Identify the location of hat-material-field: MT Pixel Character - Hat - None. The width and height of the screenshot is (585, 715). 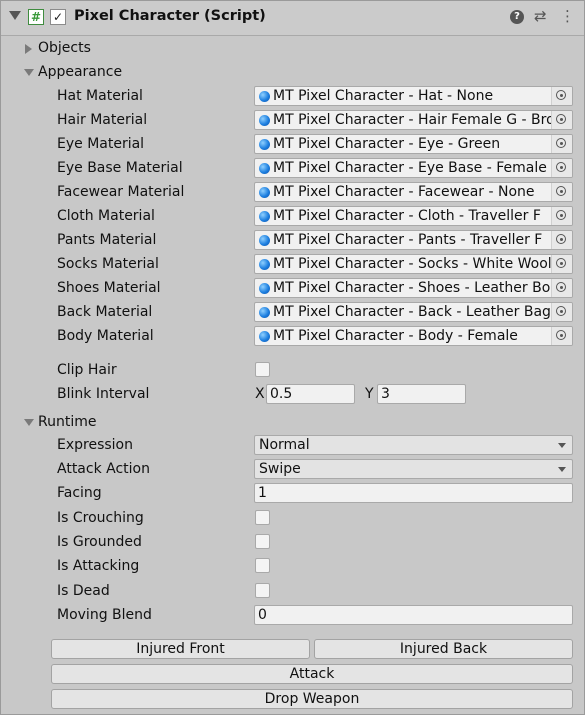
(413, 96).